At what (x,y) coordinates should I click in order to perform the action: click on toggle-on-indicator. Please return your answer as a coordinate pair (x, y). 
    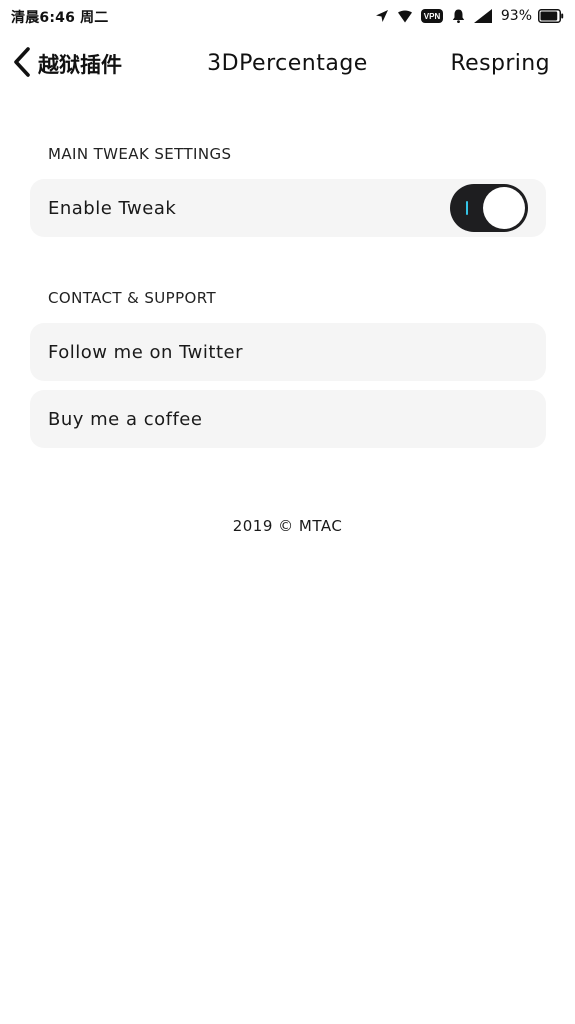
    Looking at the image, I should click on (467, 208).